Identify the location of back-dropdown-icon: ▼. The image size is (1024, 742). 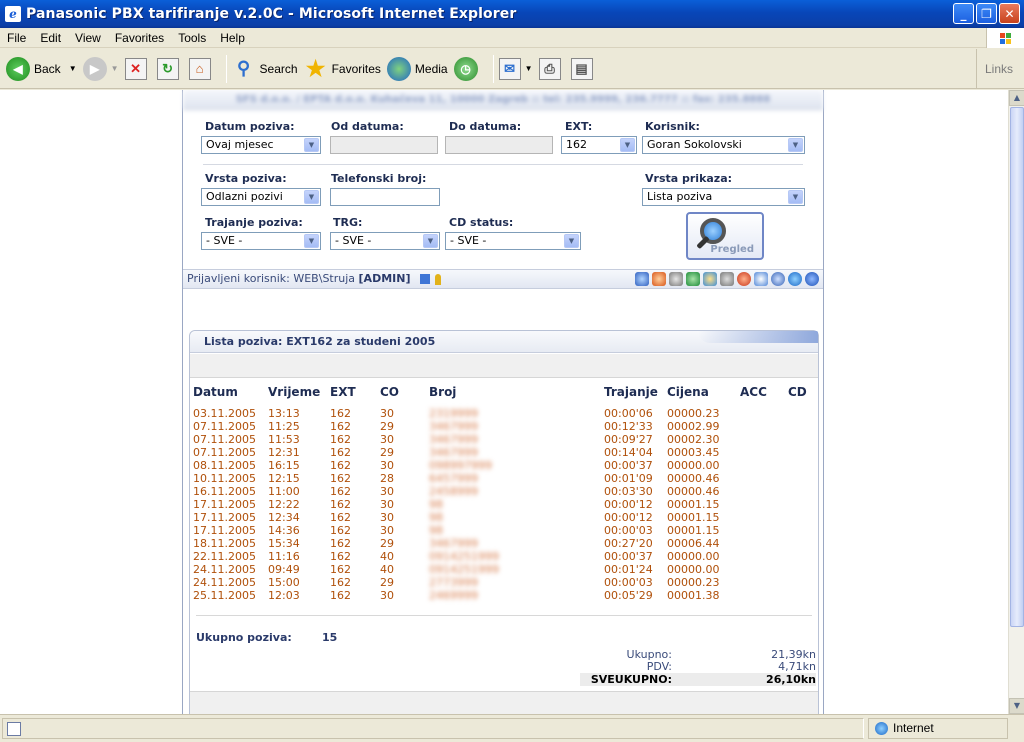
(73, 68).